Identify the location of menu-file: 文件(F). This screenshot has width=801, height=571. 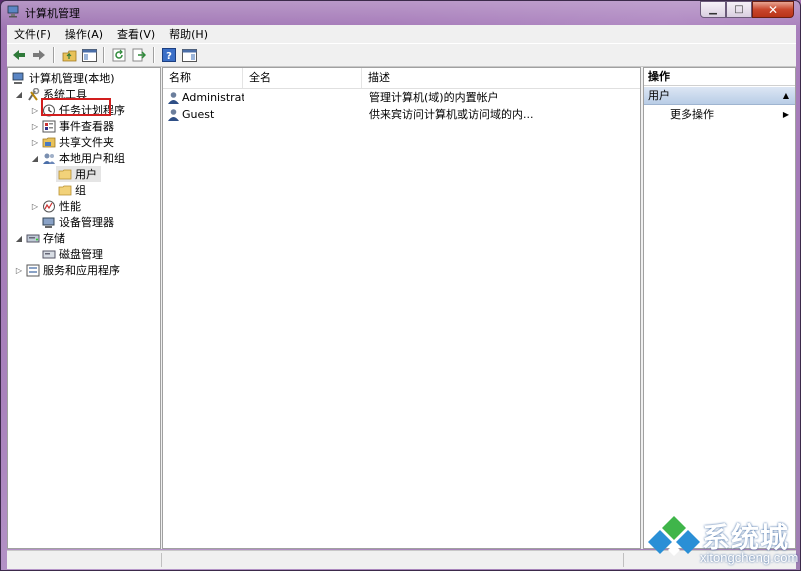
(32, 34).